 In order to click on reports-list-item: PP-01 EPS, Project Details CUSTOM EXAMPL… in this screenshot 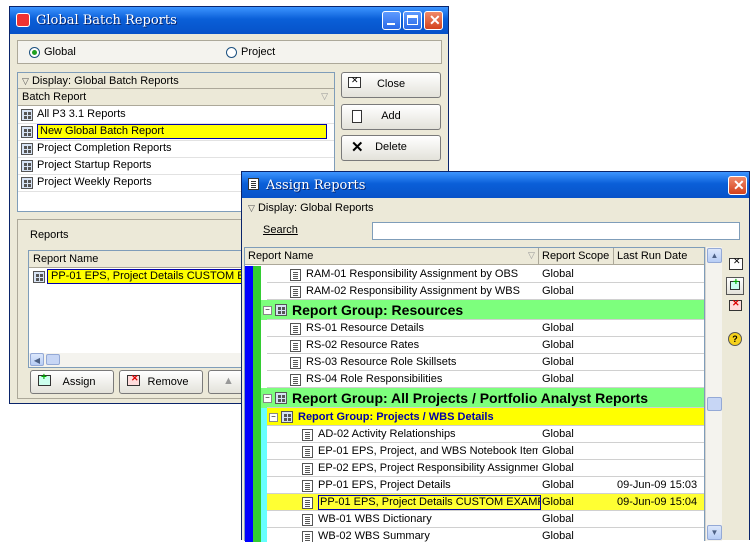, I will do `click(153, 277)`.